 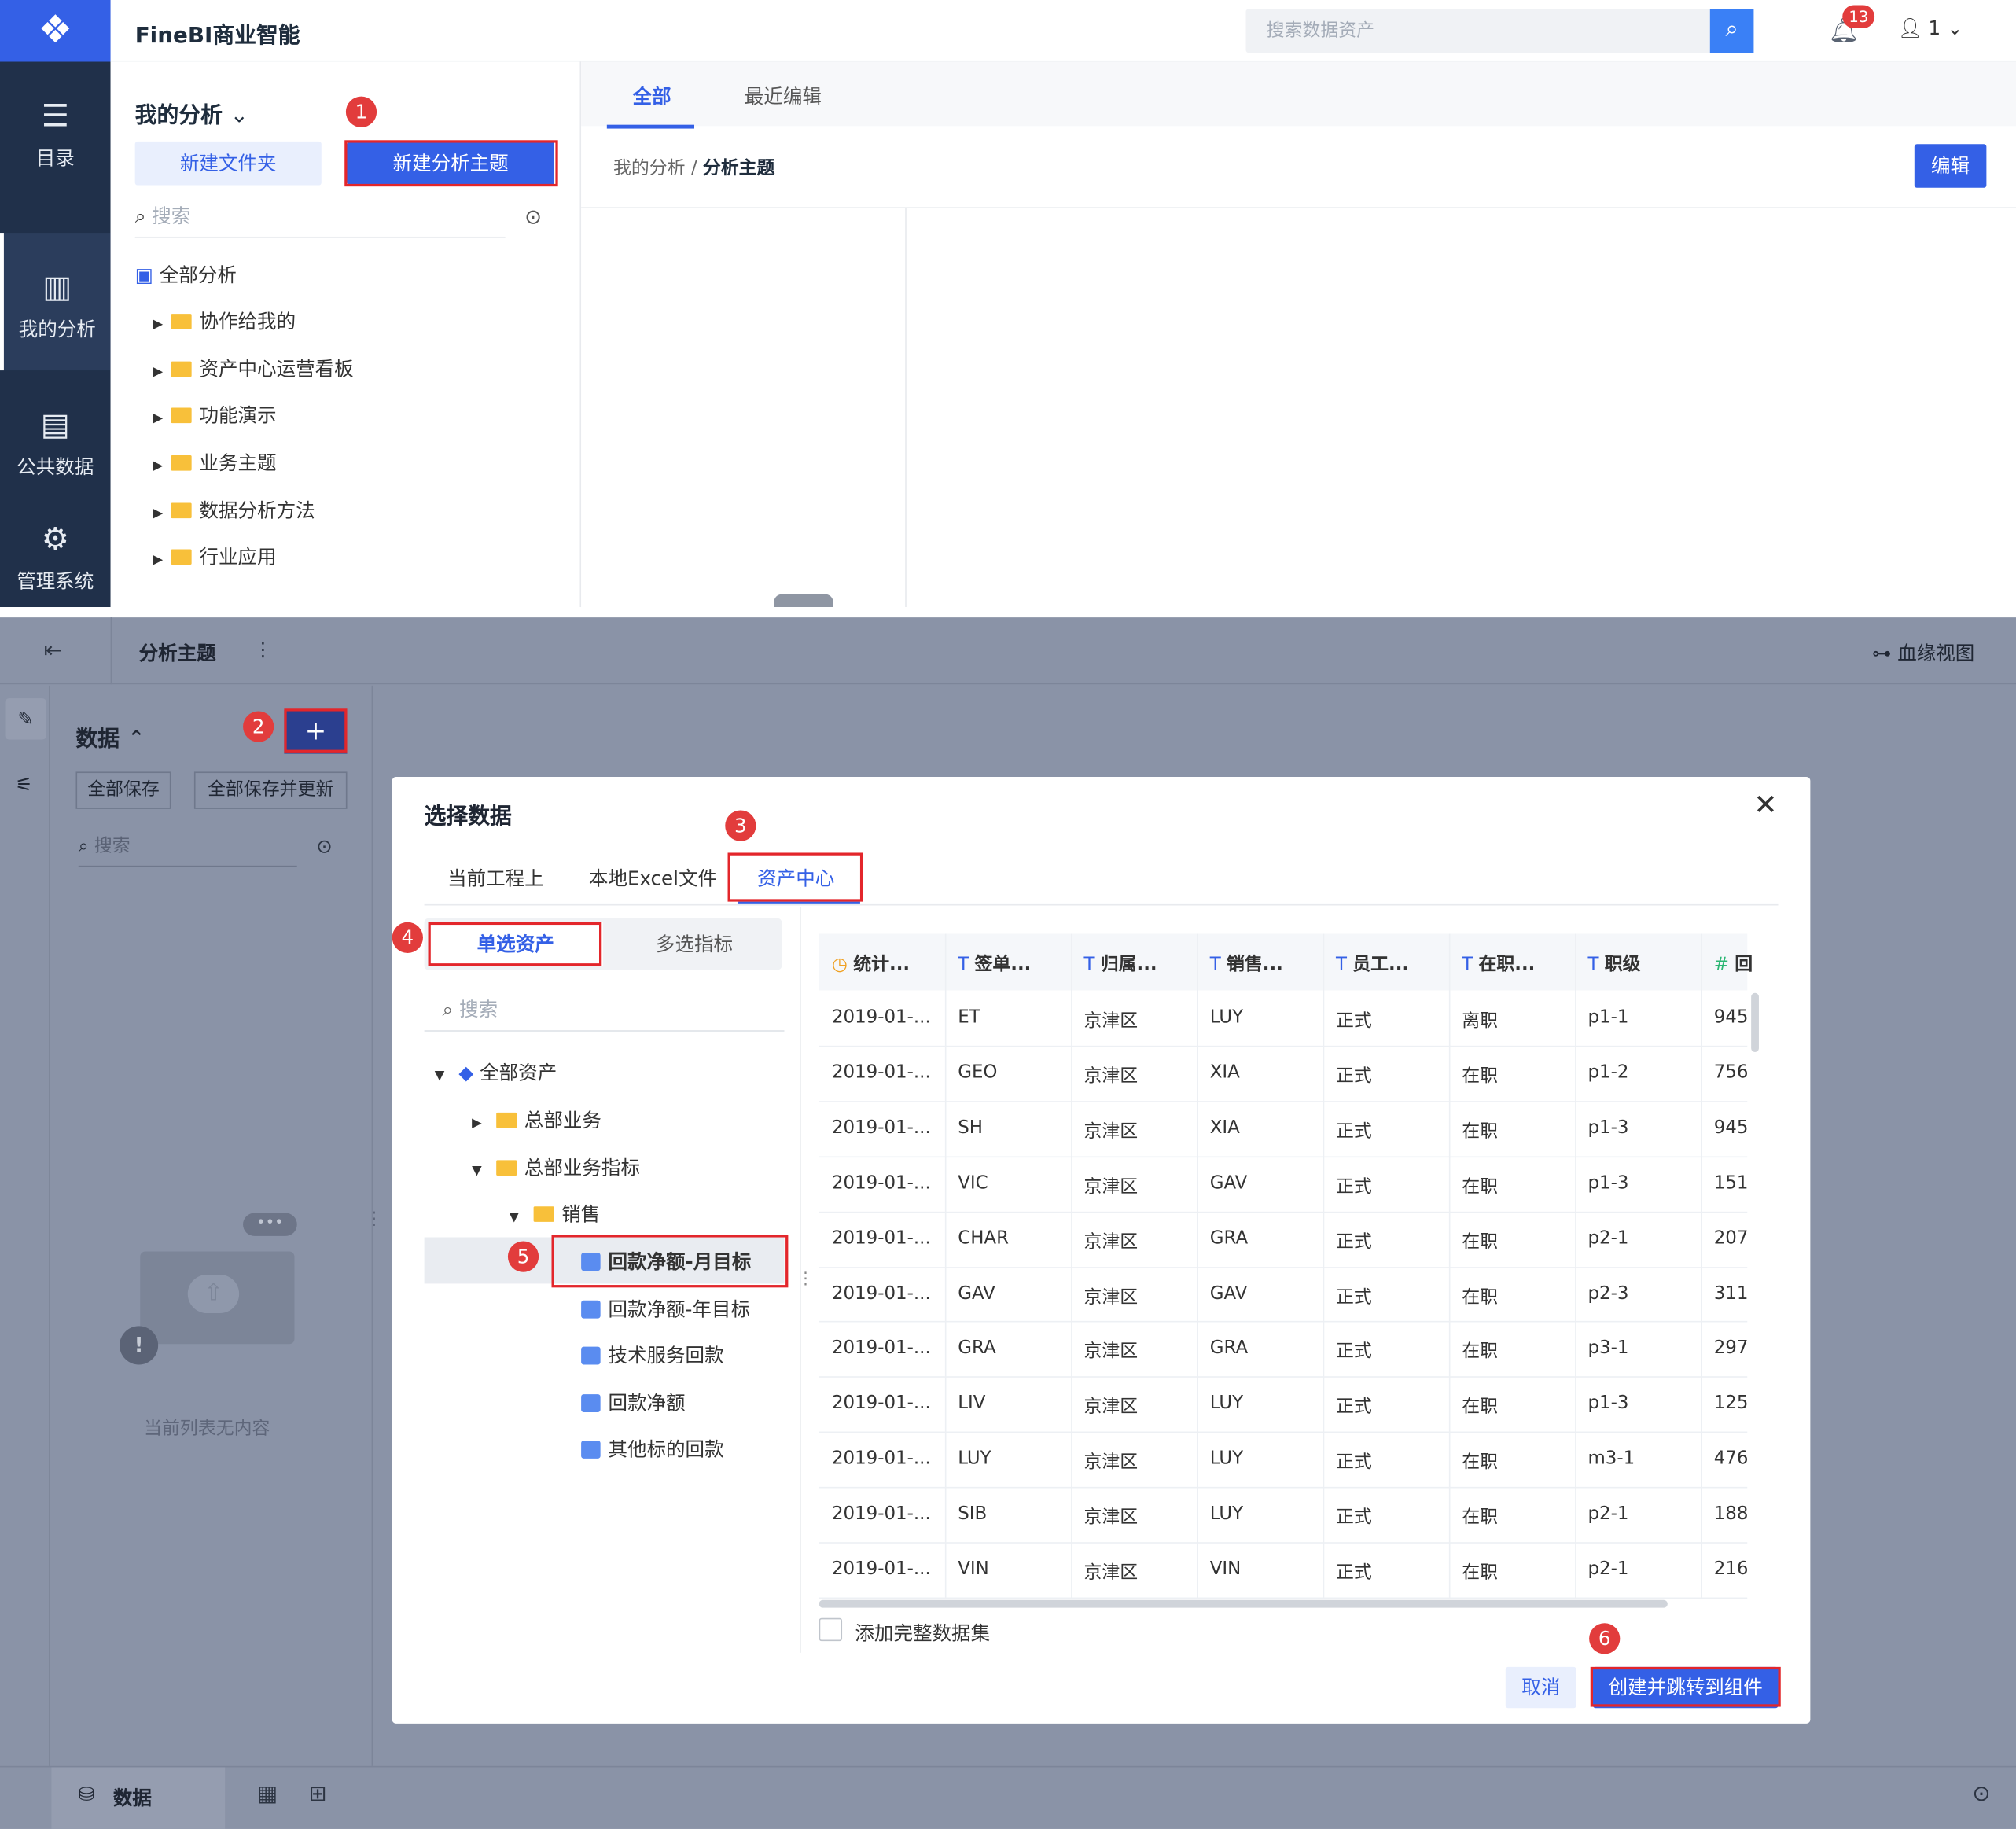 What do you see at coordinates (1540, 1688) in the screenshot?
I see `cancel-button: 取消` at bounding box center [1540, 1688].